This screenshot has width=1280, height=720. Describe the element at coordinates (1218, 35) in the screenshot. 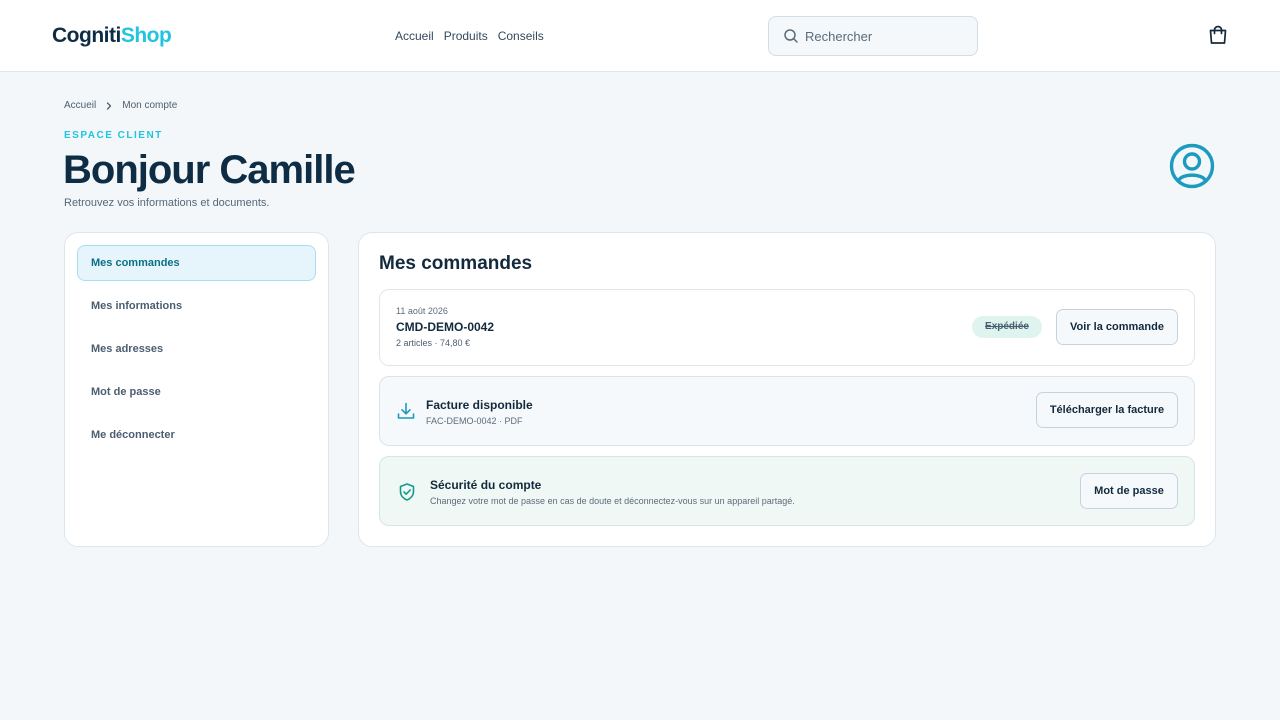

I see `shopping-bag-icon` at that location.